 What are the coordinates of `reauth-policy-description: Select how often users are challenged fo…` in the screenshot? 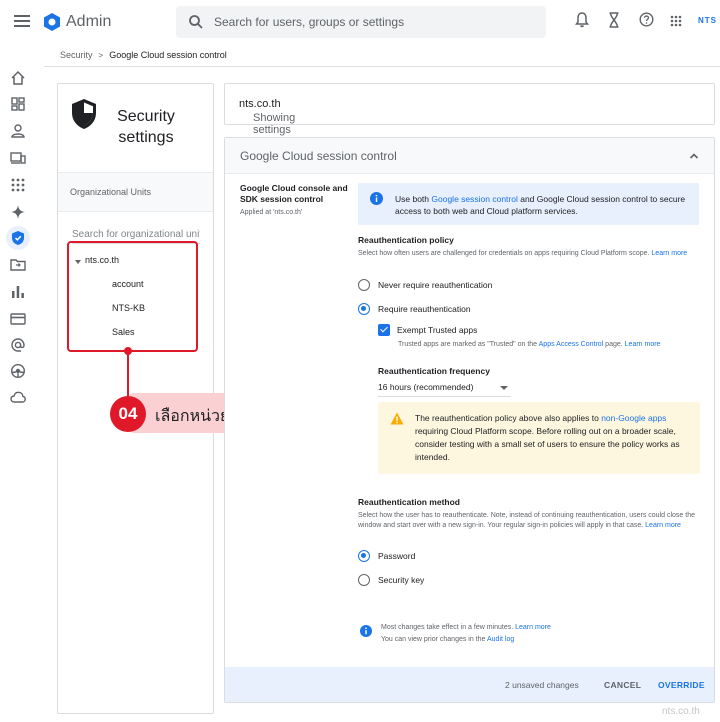 It's located at (523, 253).